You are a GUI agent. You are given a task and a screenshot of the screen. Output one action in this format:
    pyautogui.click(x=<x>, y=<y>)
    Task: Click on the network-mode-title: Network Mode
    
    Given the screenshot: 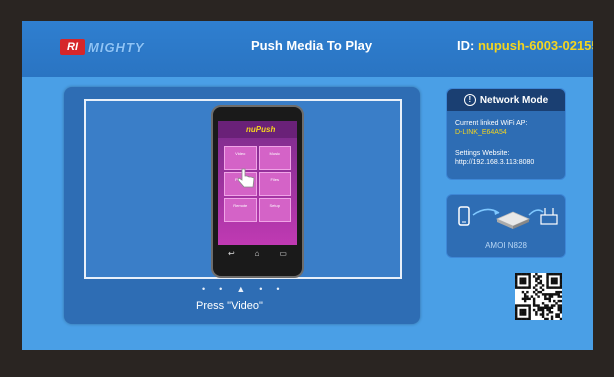 What is the action you would take?
    pyautogui.click(x=514, y=100)
    